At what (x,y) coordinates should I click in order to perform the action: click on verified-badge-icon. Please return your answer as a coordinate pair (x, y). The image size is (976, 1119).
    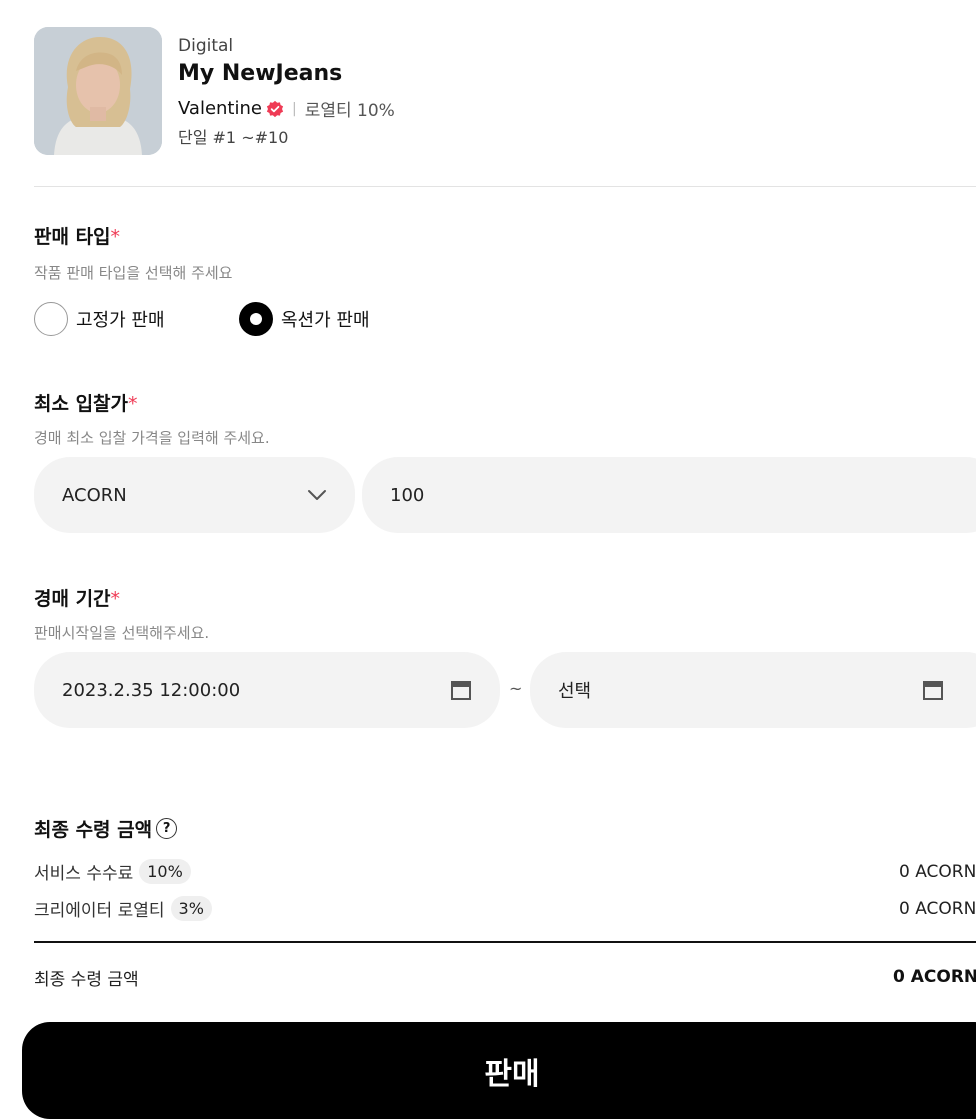
    Looking at the image, I should click on (275, 108).